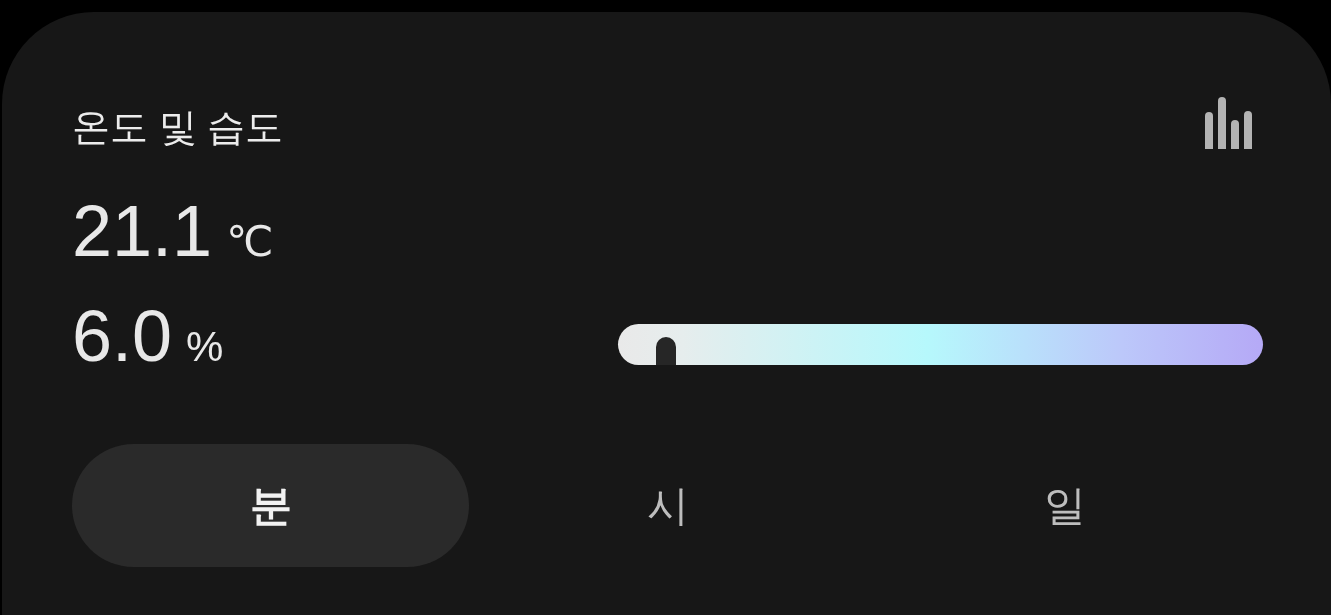  What do you see at coordinates (122, 336) in the screenshot?
I see `reading-value: 6.0` at bounding box center [122, 336].